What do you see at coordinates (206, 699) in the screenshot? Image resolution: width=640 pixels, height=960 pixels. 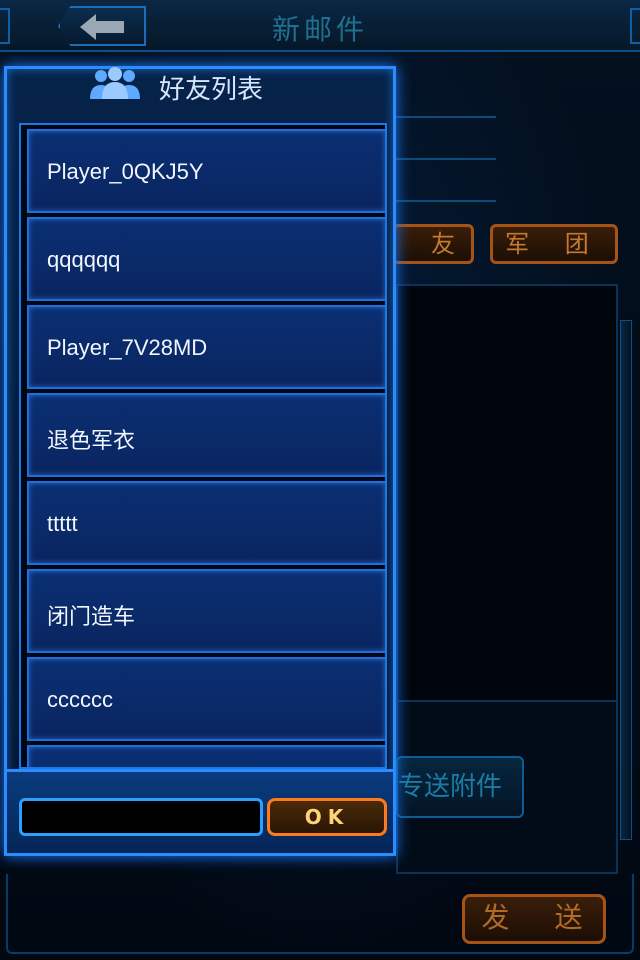 I see `friend-list-item: cccccc` at bounding box center [206, 699].